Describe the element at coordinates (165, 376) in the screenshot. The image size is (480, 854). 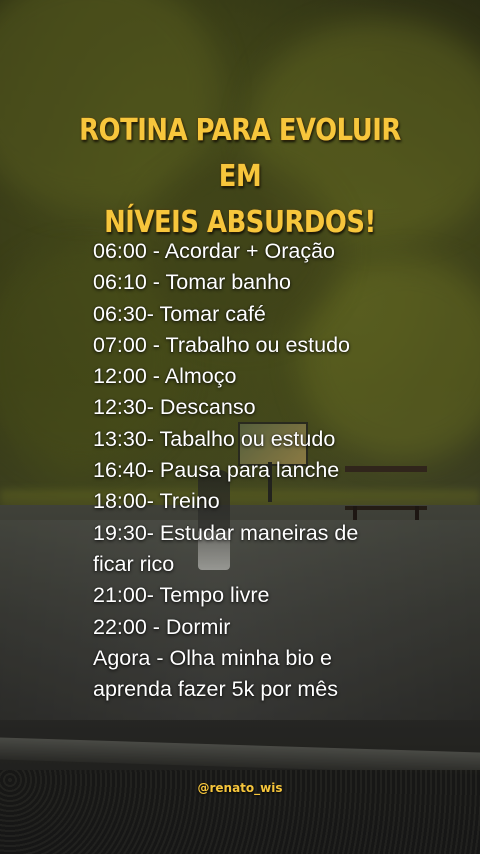
I see `schedule-item: 12:00 - Almoço` at that location.